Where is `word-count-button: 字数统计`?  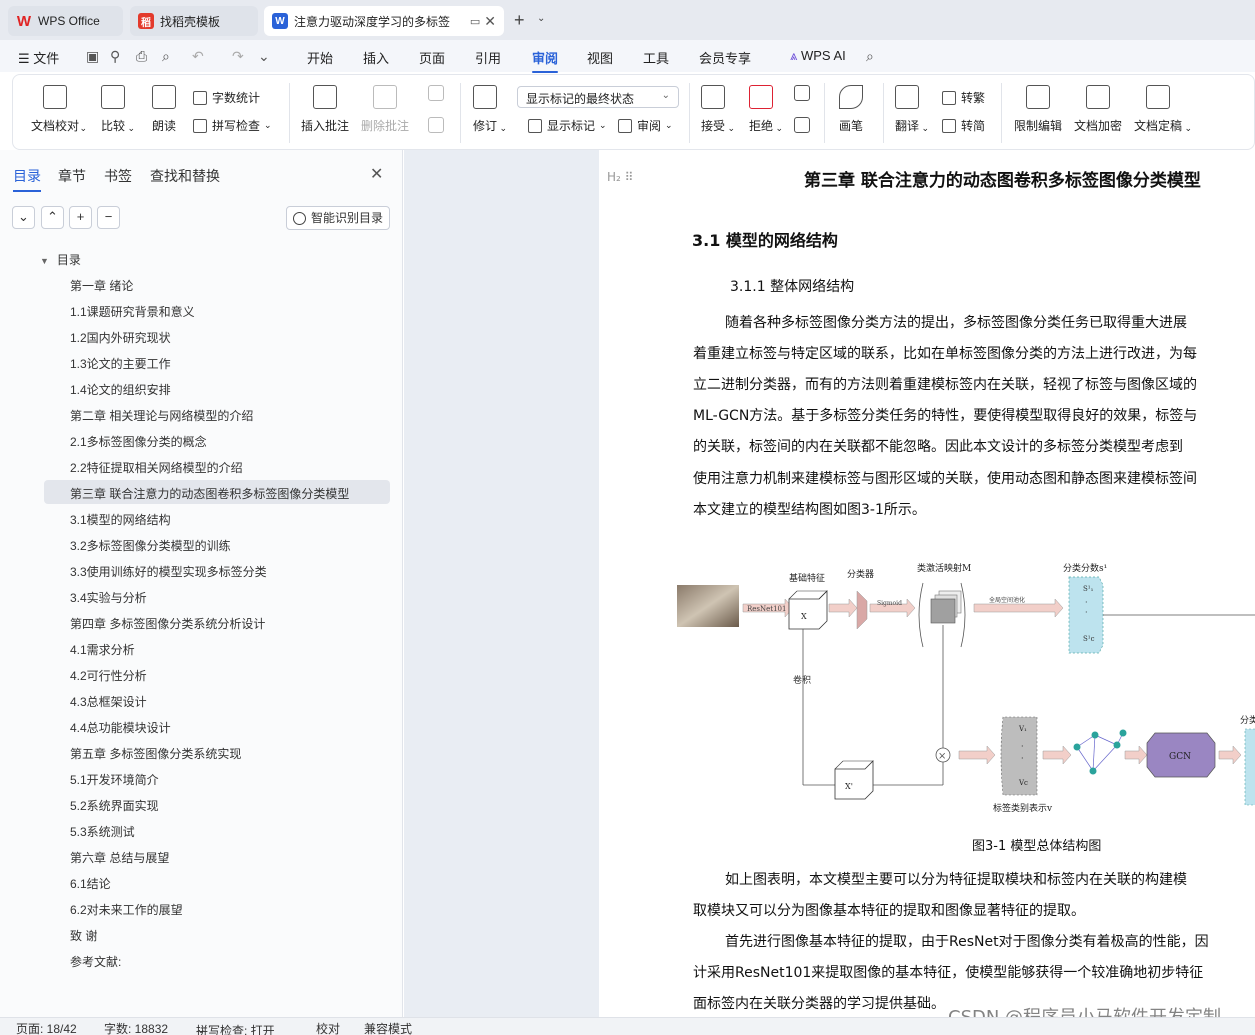
word-count-button: 字数统计 is located at coordinates (226, 97).